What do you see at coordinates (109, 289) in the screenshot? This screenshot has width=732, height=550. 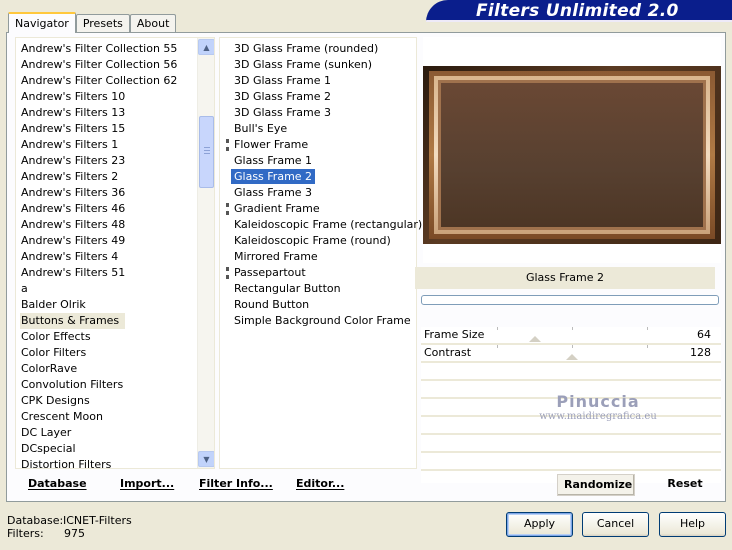 I see `category-item: a` at bounding box center [109, 289].